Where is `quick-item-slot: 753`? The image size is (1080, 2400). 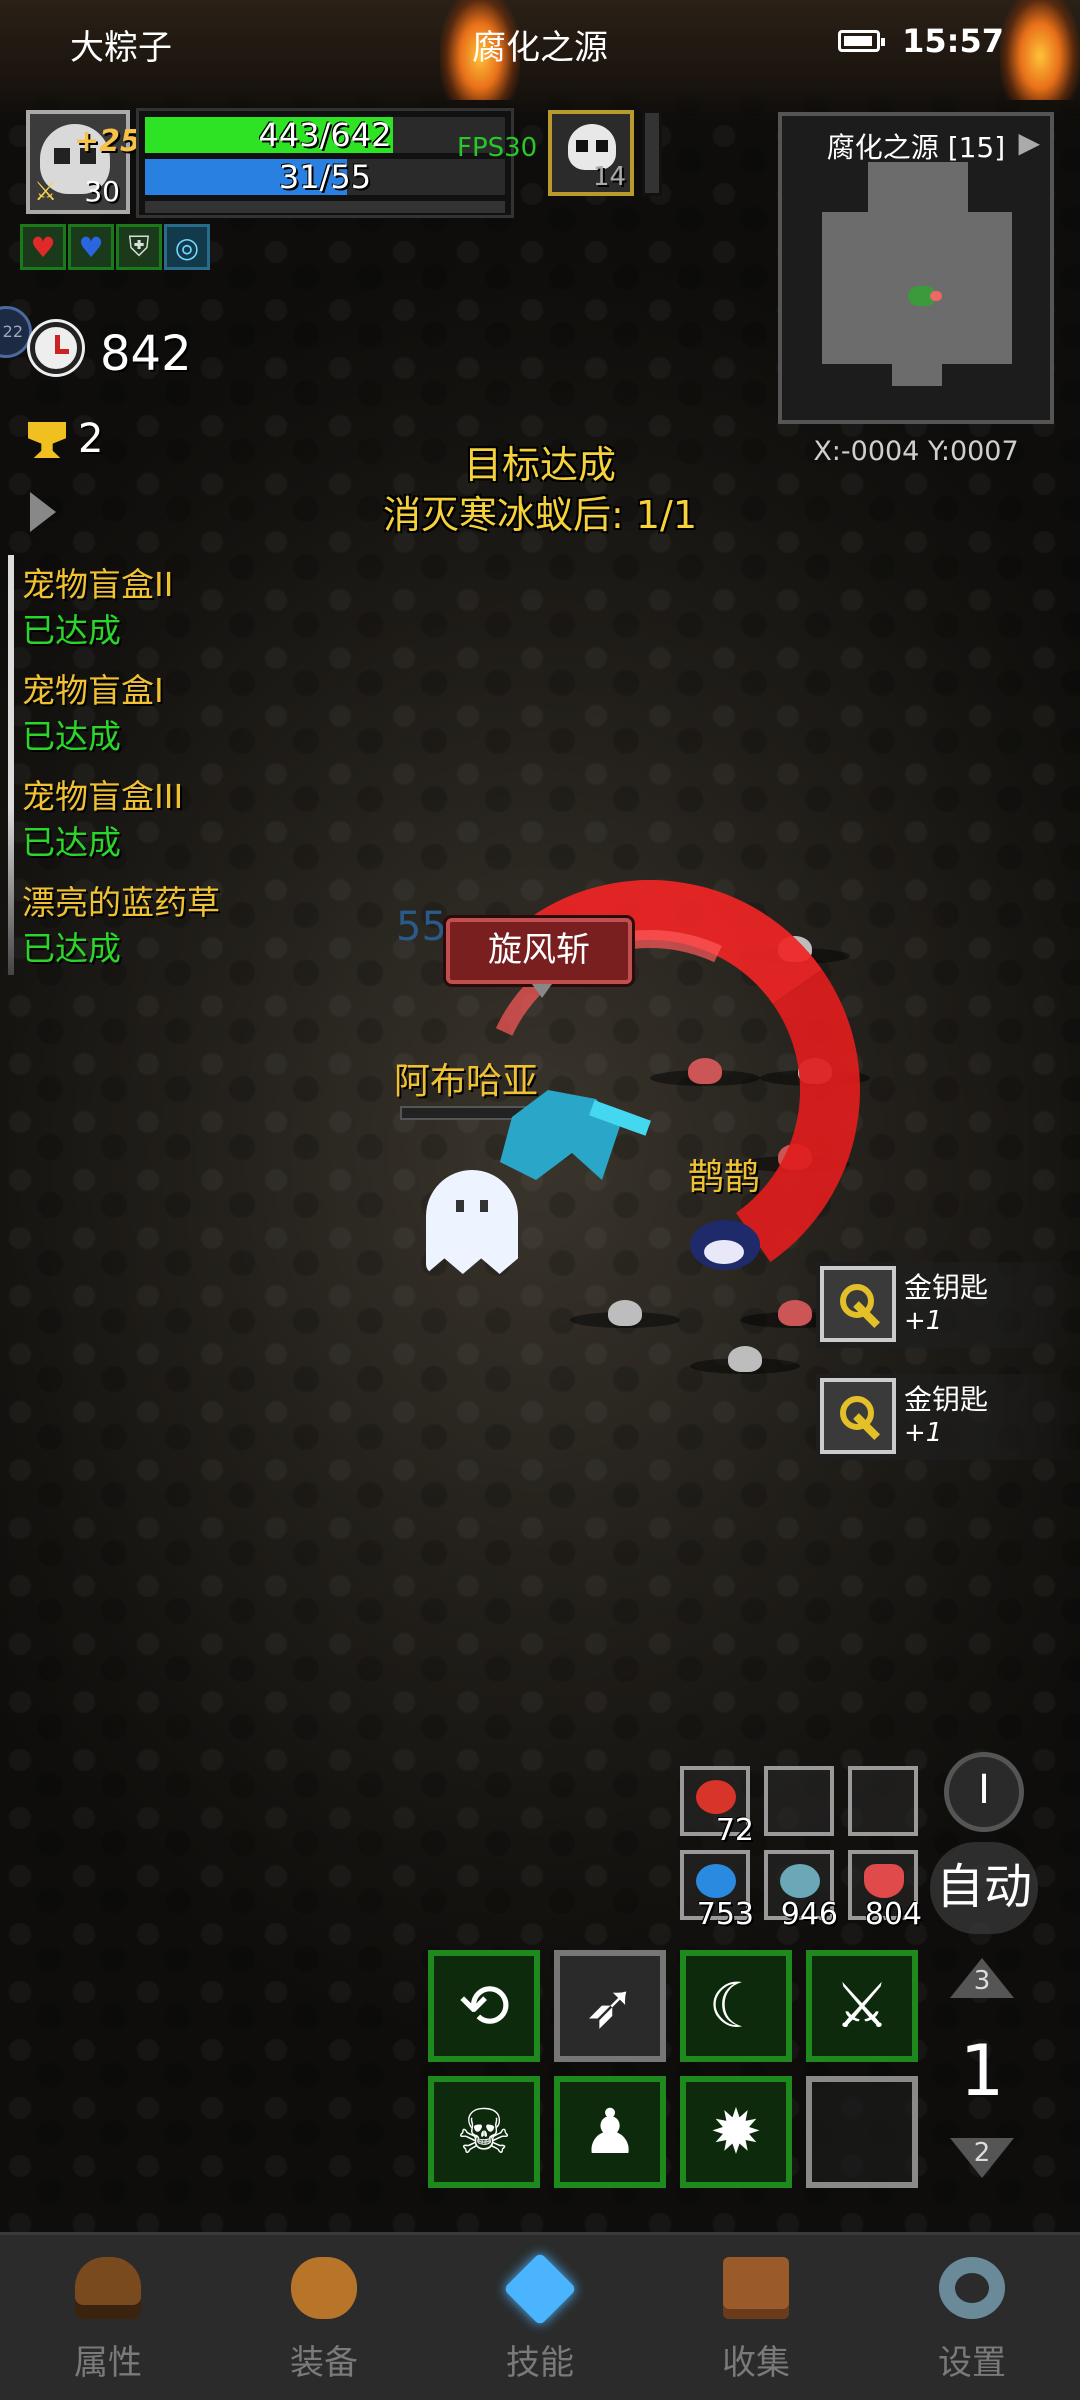 quick-item-slot: 753 is located at coordinates (717, 1891).